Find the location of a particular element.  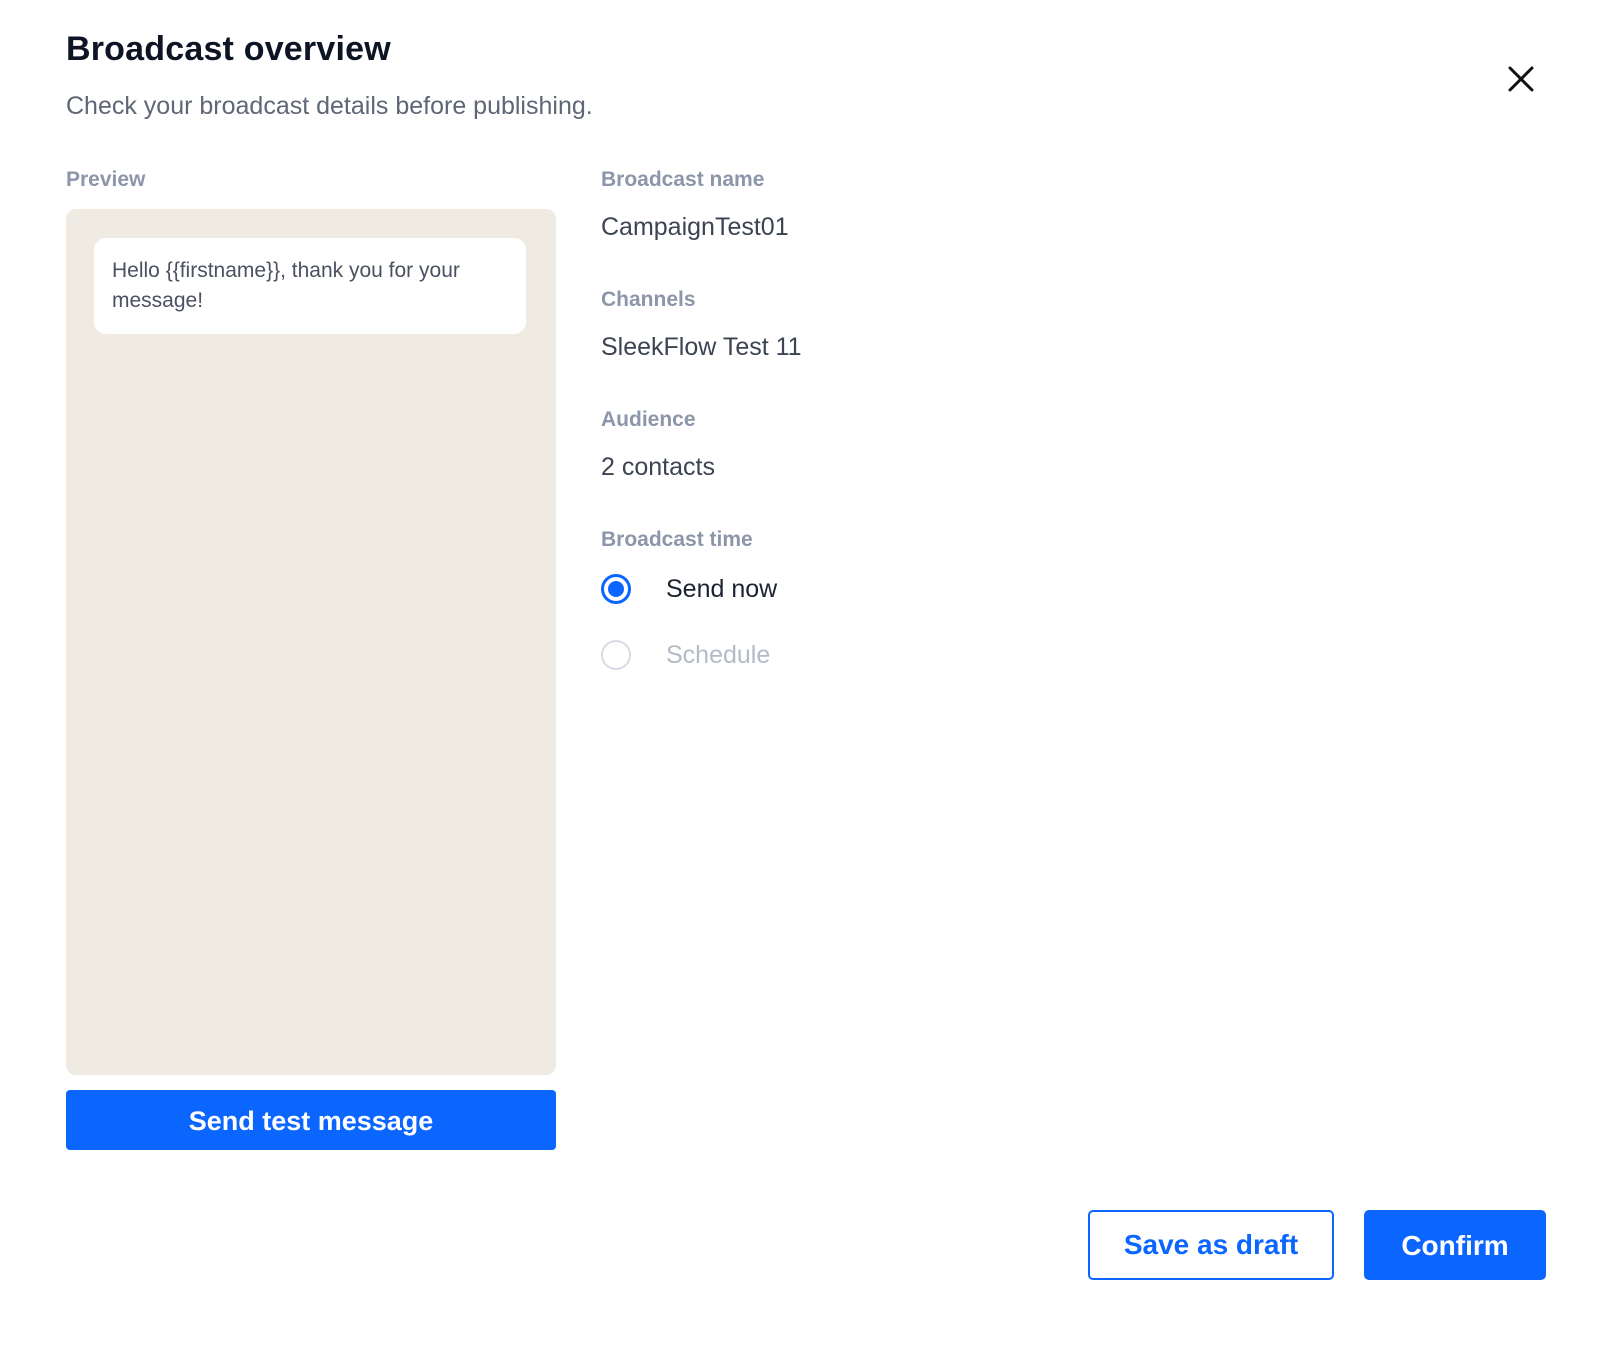

radio-selected-dot is located at coordinates (616, 589).